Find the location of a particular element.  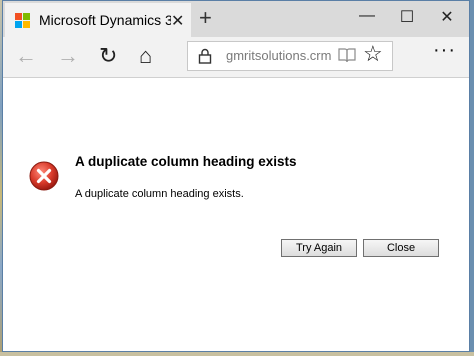

favorite-star-icon: ☆ is located at coordinates (373, 54).